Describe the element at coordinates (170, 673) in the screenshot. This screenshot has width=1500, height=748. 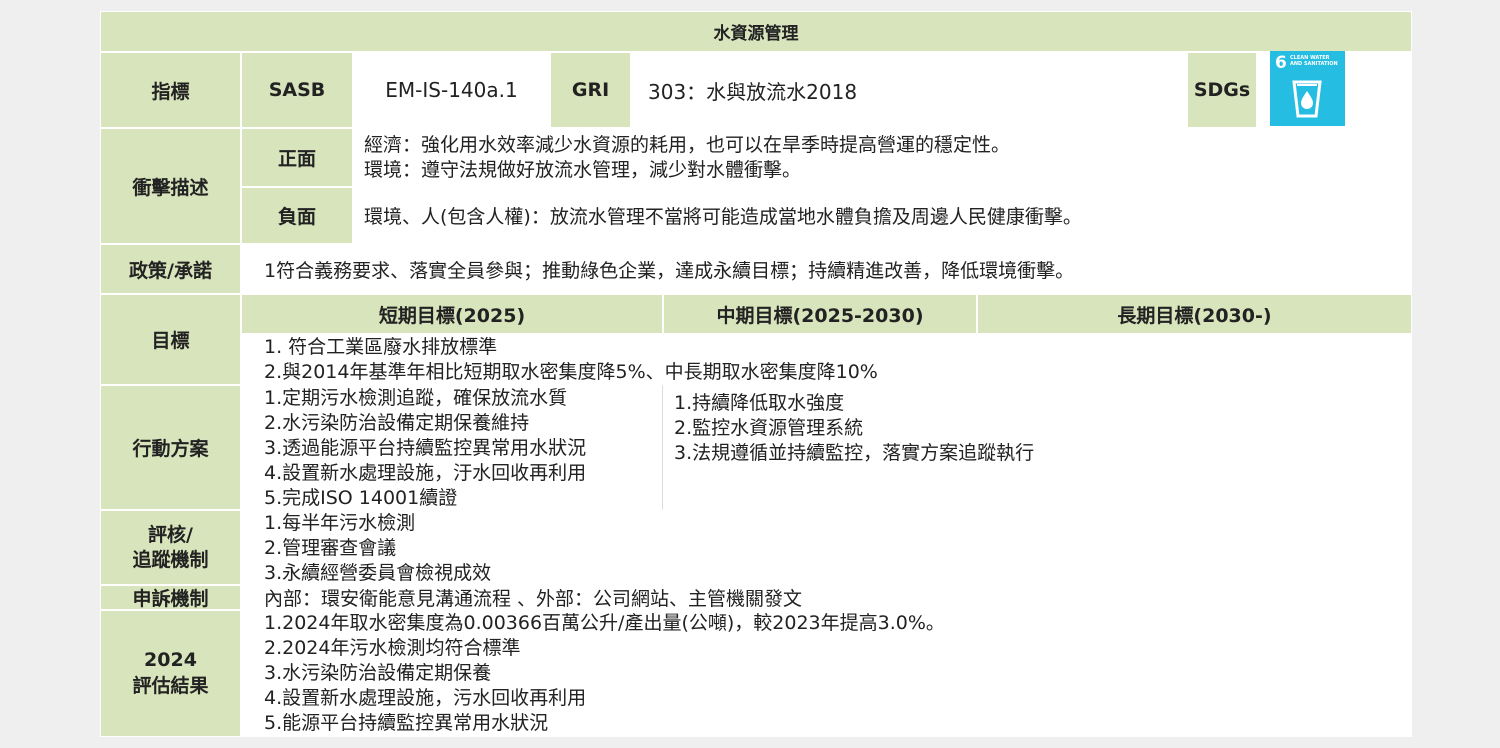
I see `results-label: 2024 評估結果` at that location.